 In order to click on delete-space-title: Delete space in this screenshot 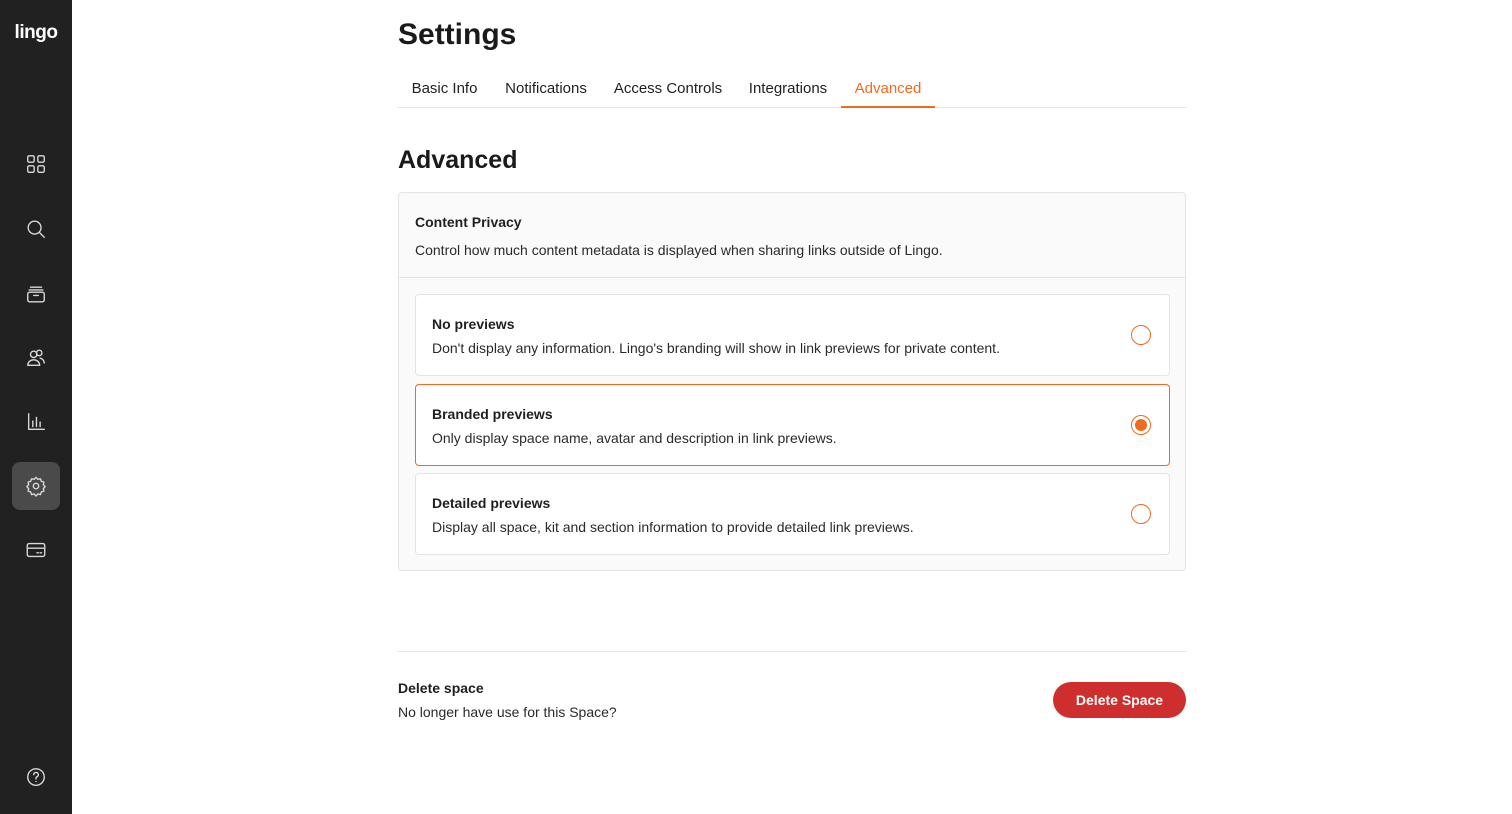, I will do `click(441, 688)`.